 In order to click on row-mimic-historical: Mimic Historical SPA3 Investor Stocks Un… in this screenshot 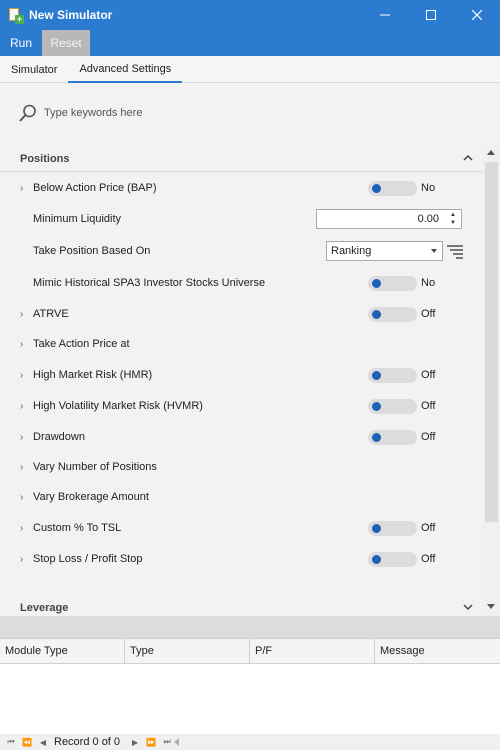, I will do `click(241, 283)`.